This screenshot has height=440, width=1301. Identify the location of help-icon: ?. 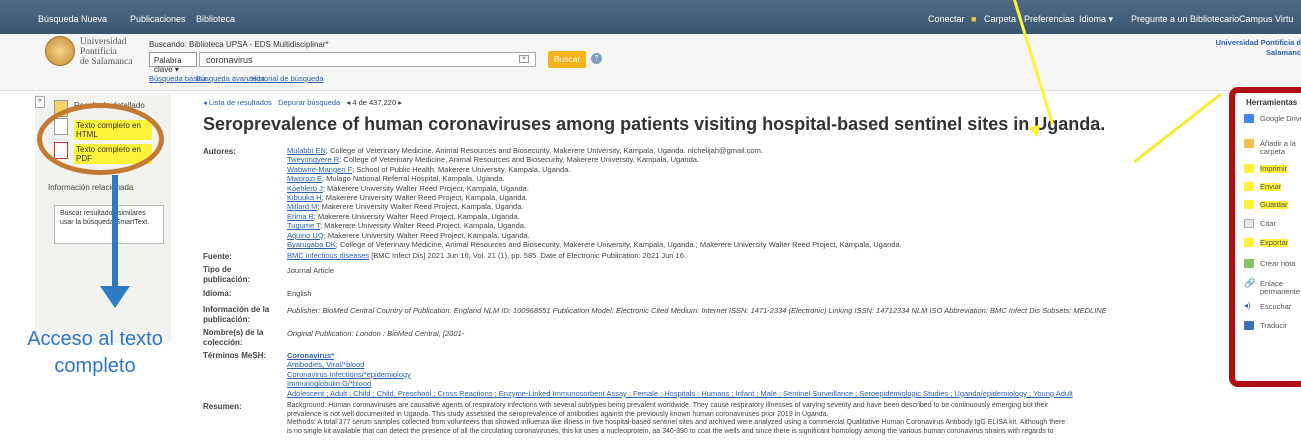
(596, 58).